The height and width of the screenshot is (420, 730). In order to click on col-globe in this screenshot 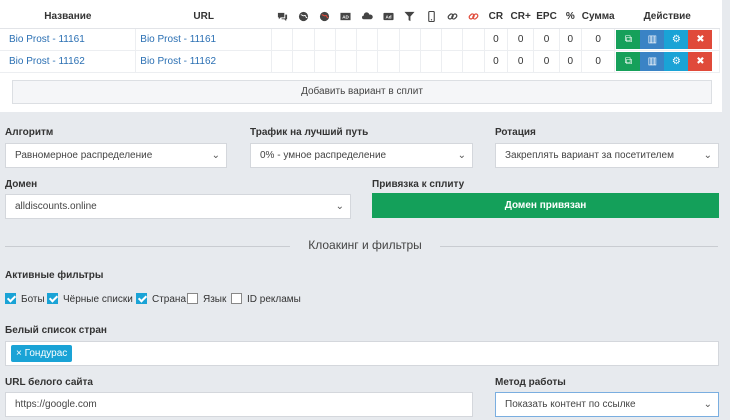, I will do `click(303, 17)`.